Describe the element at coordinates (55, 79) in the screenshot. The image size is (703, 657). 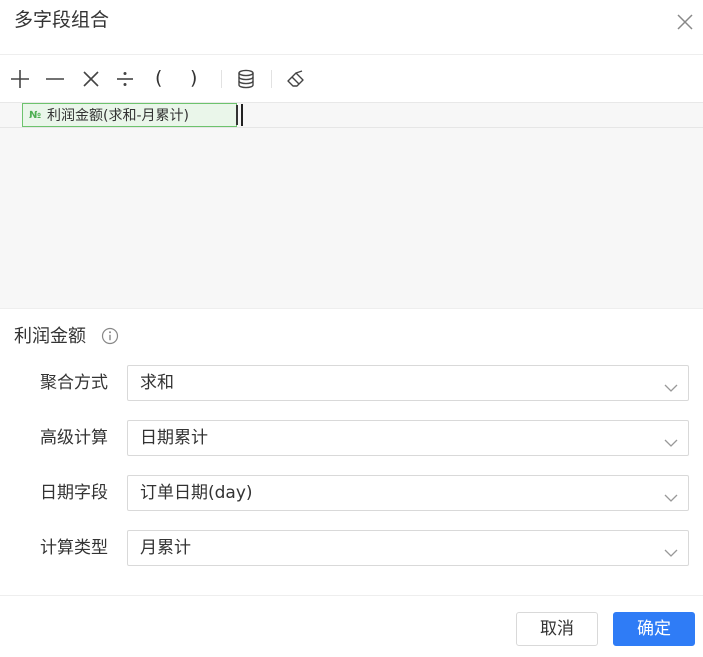
I see `minus-icon` at that location.